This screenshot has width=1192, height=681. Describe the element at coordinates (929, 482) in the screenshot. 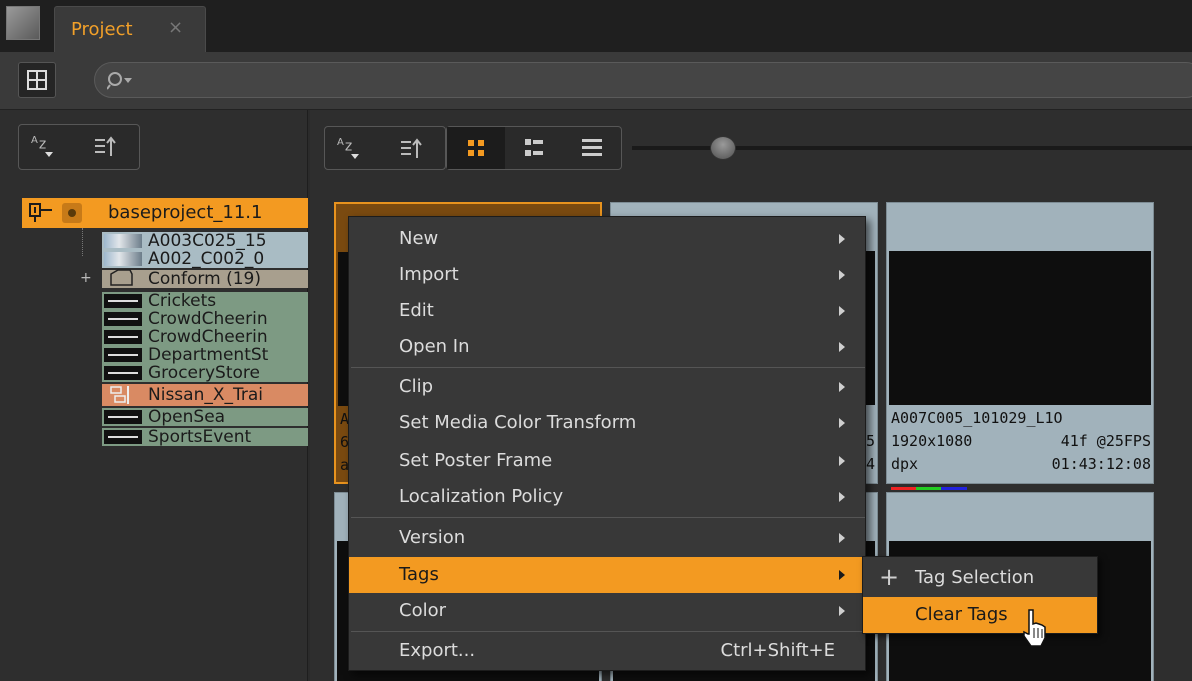

I see `channel-indicator` at that location.